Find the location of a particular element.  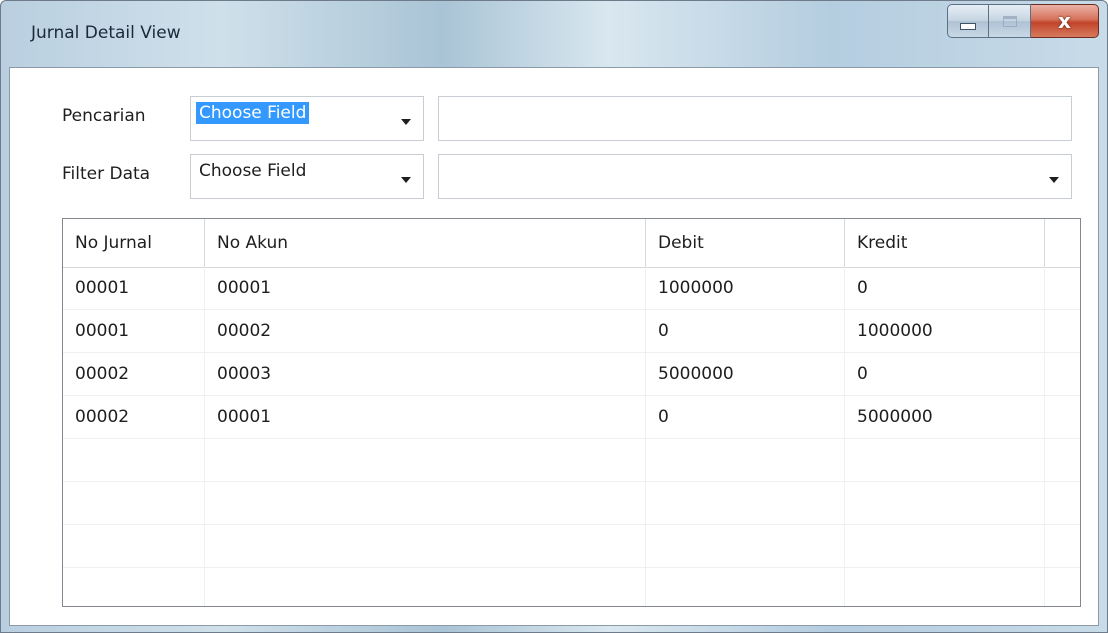

column-header-filler is located at coordinates (1062, 243).